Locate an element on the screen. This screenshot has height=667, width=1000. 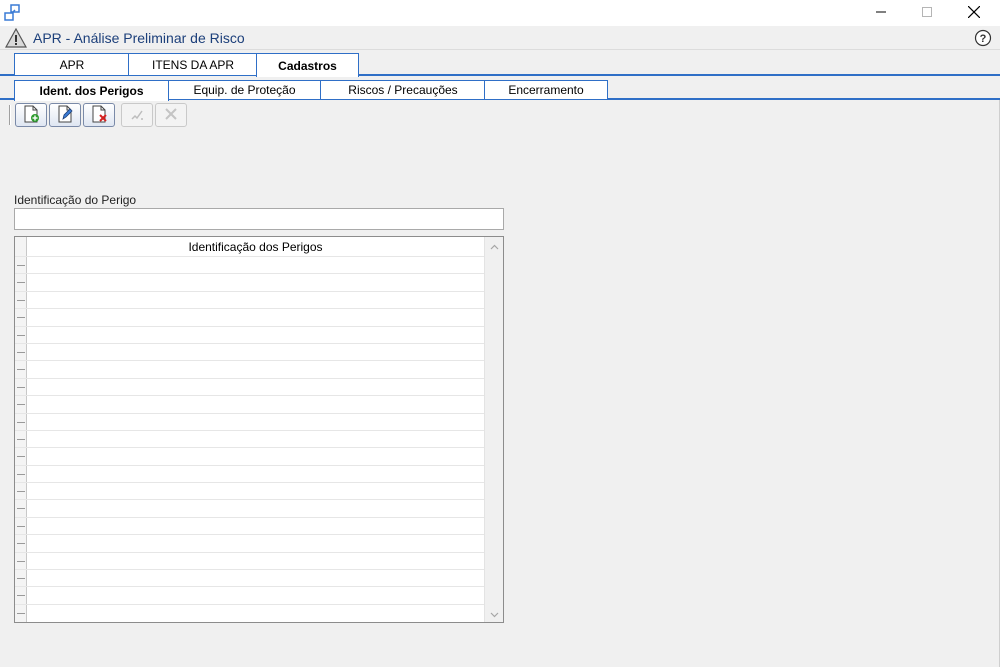
delete-record-button is located at coordinates (99, 115).